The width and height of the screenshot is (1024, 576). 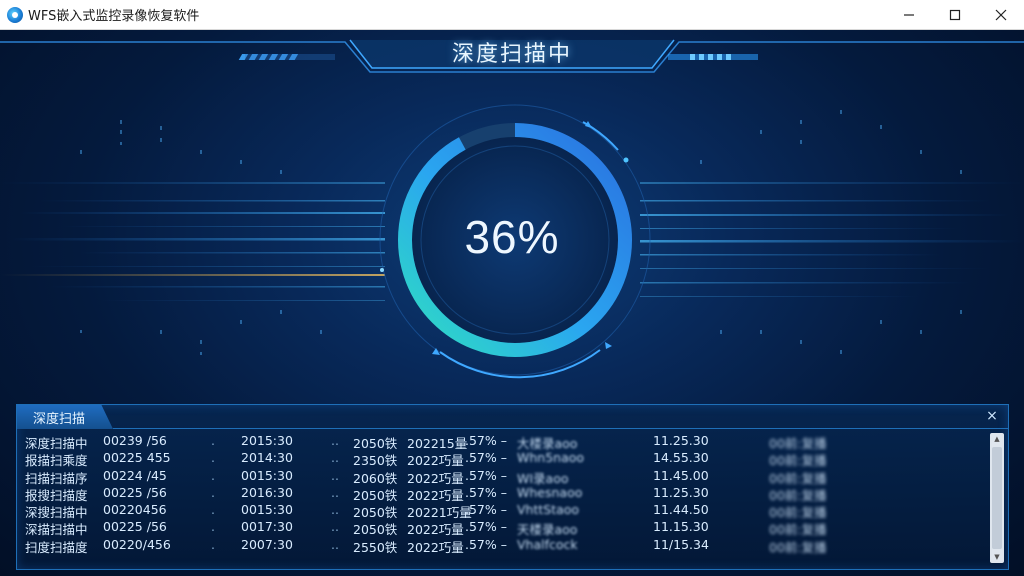 I want to click on minimize-button, so click(x=909, y=15).